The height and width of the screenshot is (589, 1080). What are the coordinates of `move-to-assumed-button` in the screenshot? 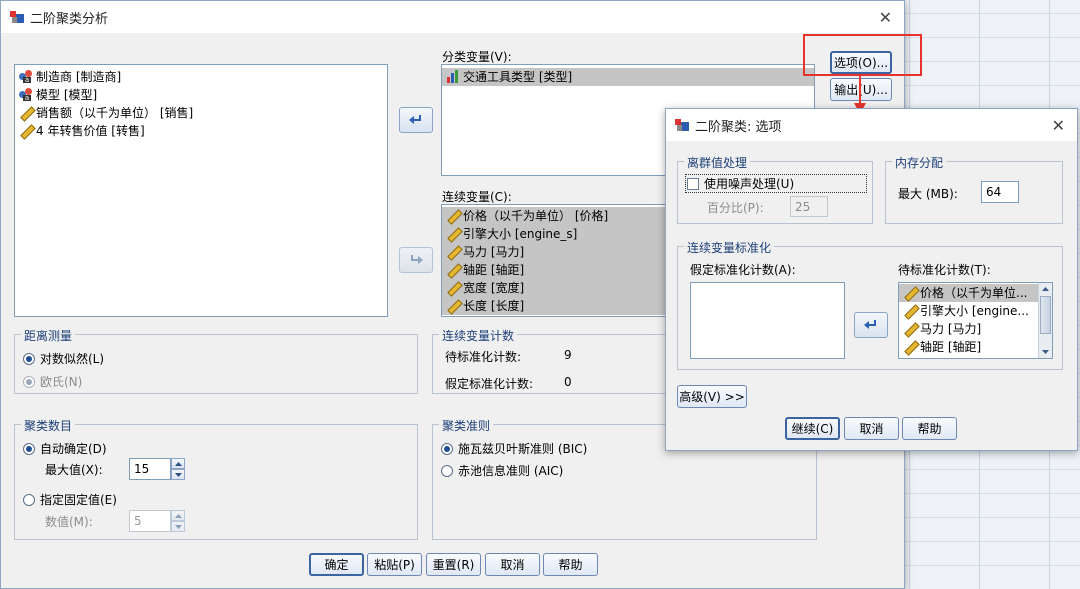 It's located at (871, 325).